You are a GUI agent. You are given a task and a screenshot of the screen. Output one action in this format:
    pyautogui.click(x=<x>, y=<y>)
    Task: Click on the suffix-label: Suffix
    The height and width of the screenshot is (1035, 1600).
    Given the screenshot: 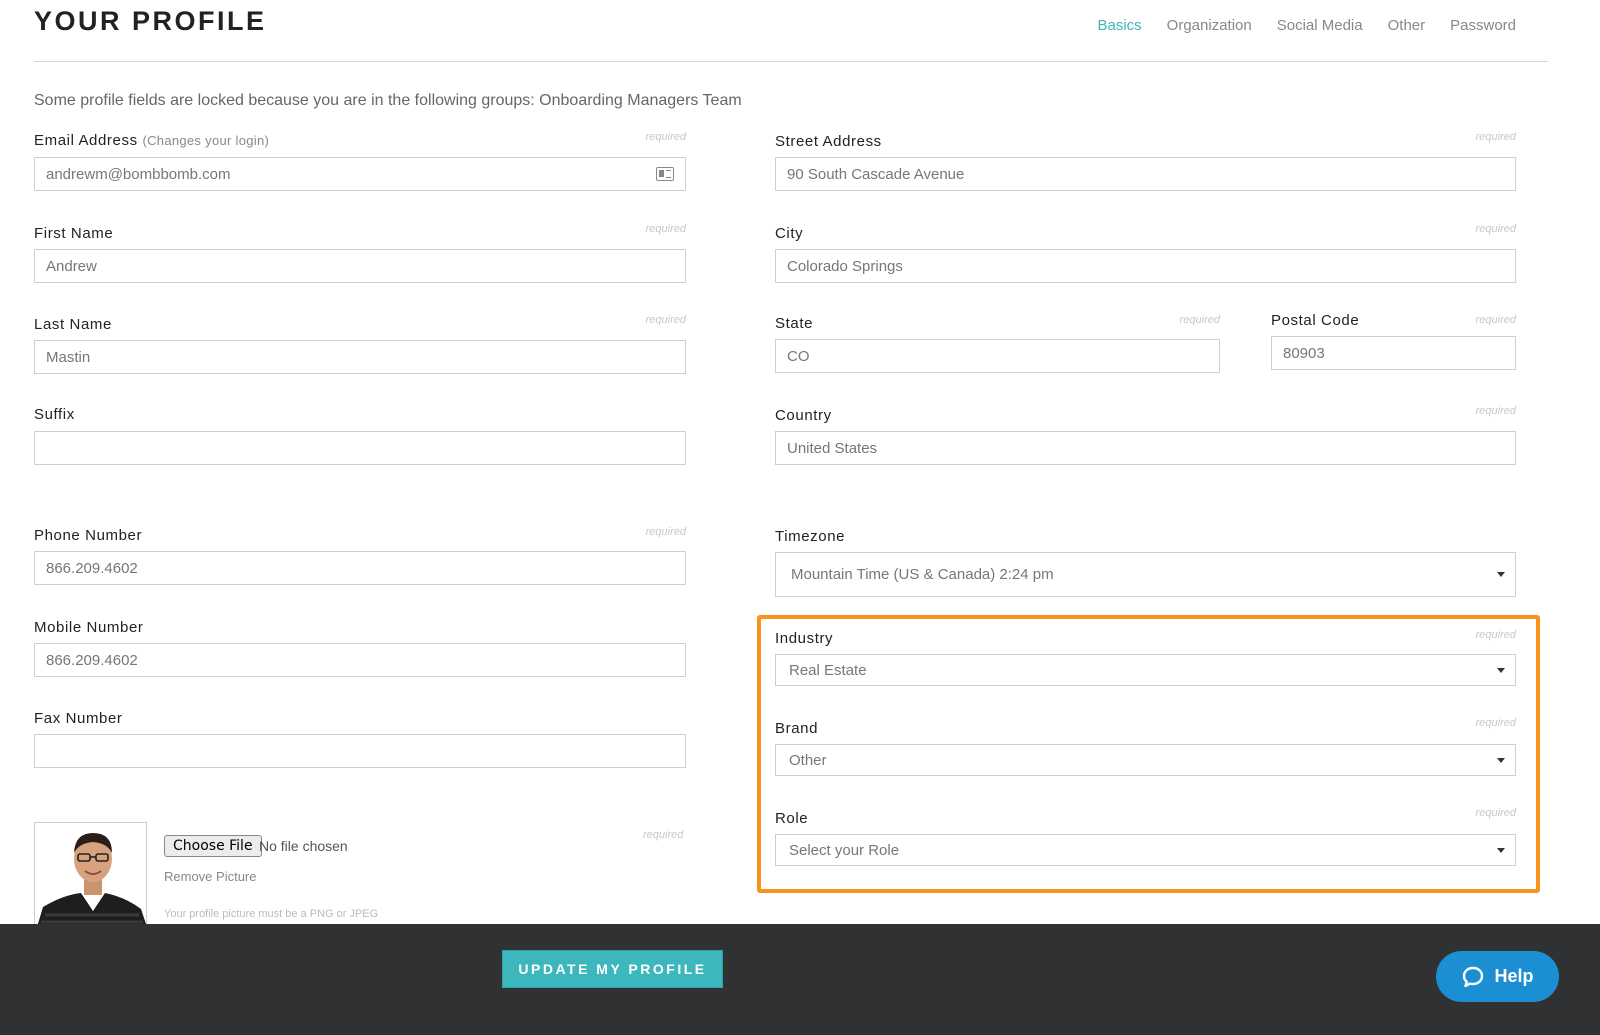 What is the action you would take?
    pyautogui.click(x=54, y=414)
    